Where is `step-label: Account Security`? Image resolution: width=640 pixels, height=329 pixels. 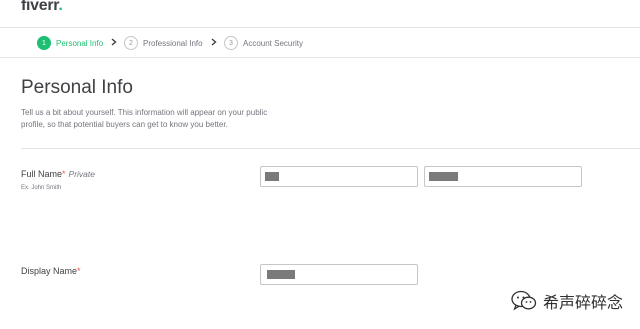 step-label: Account Security is located at coordinates (273, 43).